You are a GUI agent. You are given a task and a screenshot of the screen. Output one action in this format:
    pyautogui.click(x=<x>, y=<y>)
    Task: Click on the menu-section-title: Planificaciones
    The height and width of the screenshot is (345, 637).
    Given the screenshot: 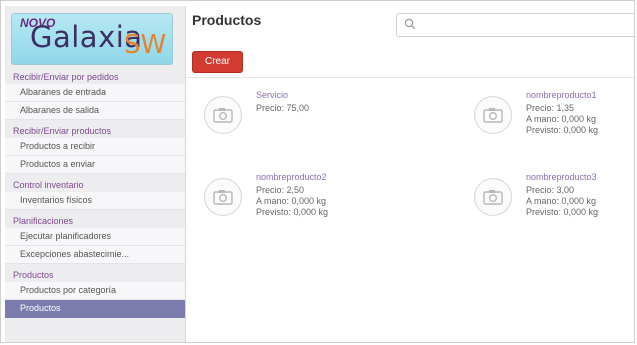 What is the action you would take?
    pyautogui.click(x=43, y=221)
    